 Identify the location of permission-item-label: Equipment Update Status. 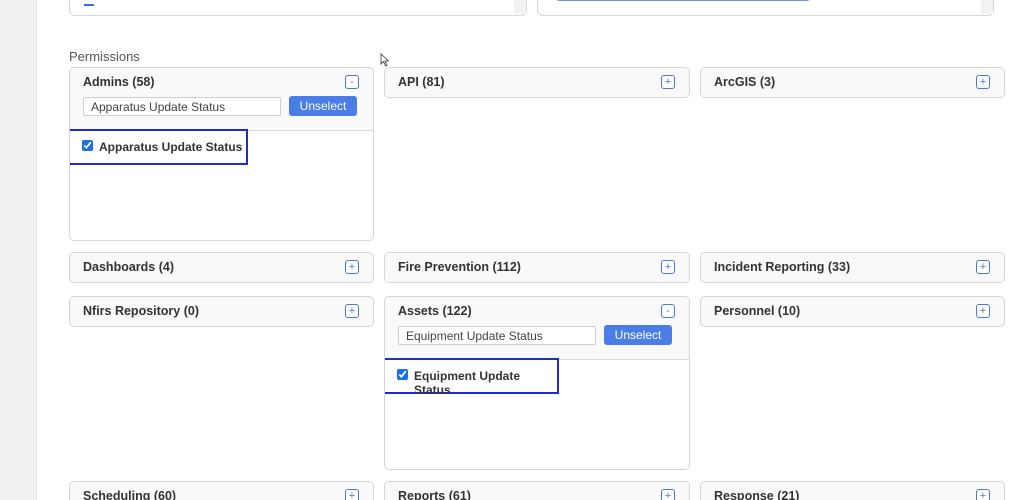
(467, 383).